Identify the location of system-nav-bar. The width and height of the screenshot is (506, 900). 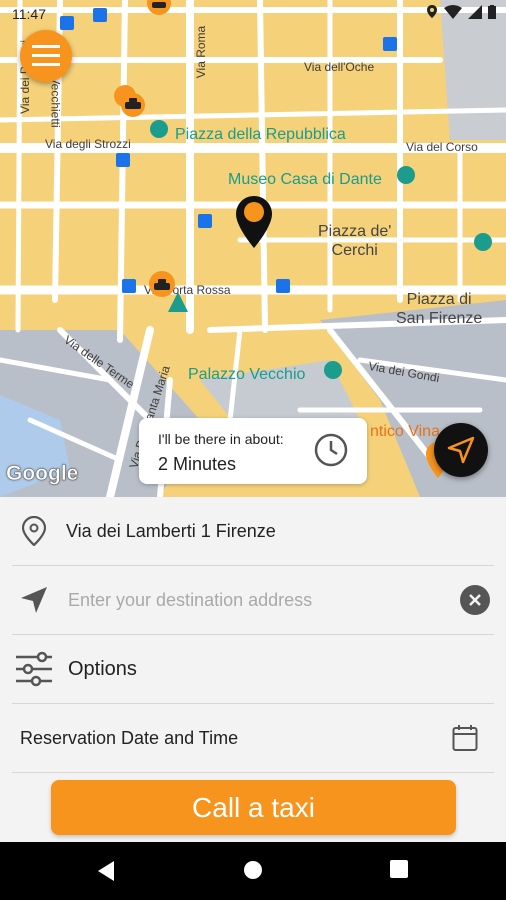
(253, 871).